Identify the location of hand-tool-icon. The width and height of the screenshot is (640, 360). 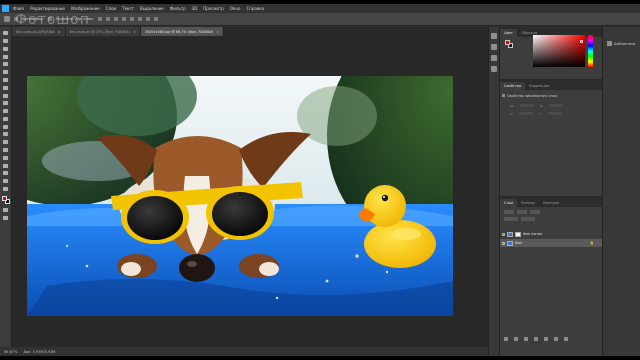
(6, 173).